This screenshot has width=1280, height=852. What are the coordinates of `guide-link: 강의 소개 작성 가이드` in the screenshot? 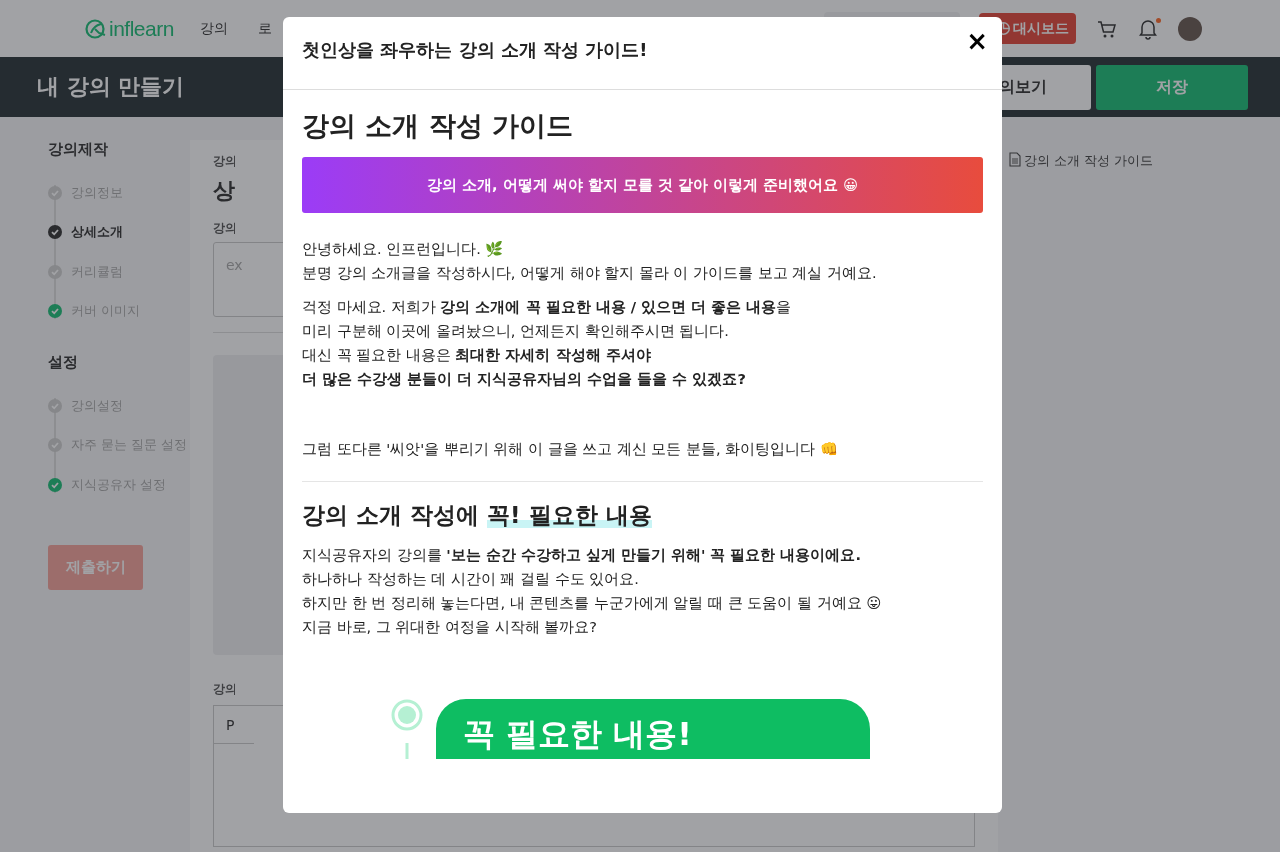 It's located at (1081, 161).